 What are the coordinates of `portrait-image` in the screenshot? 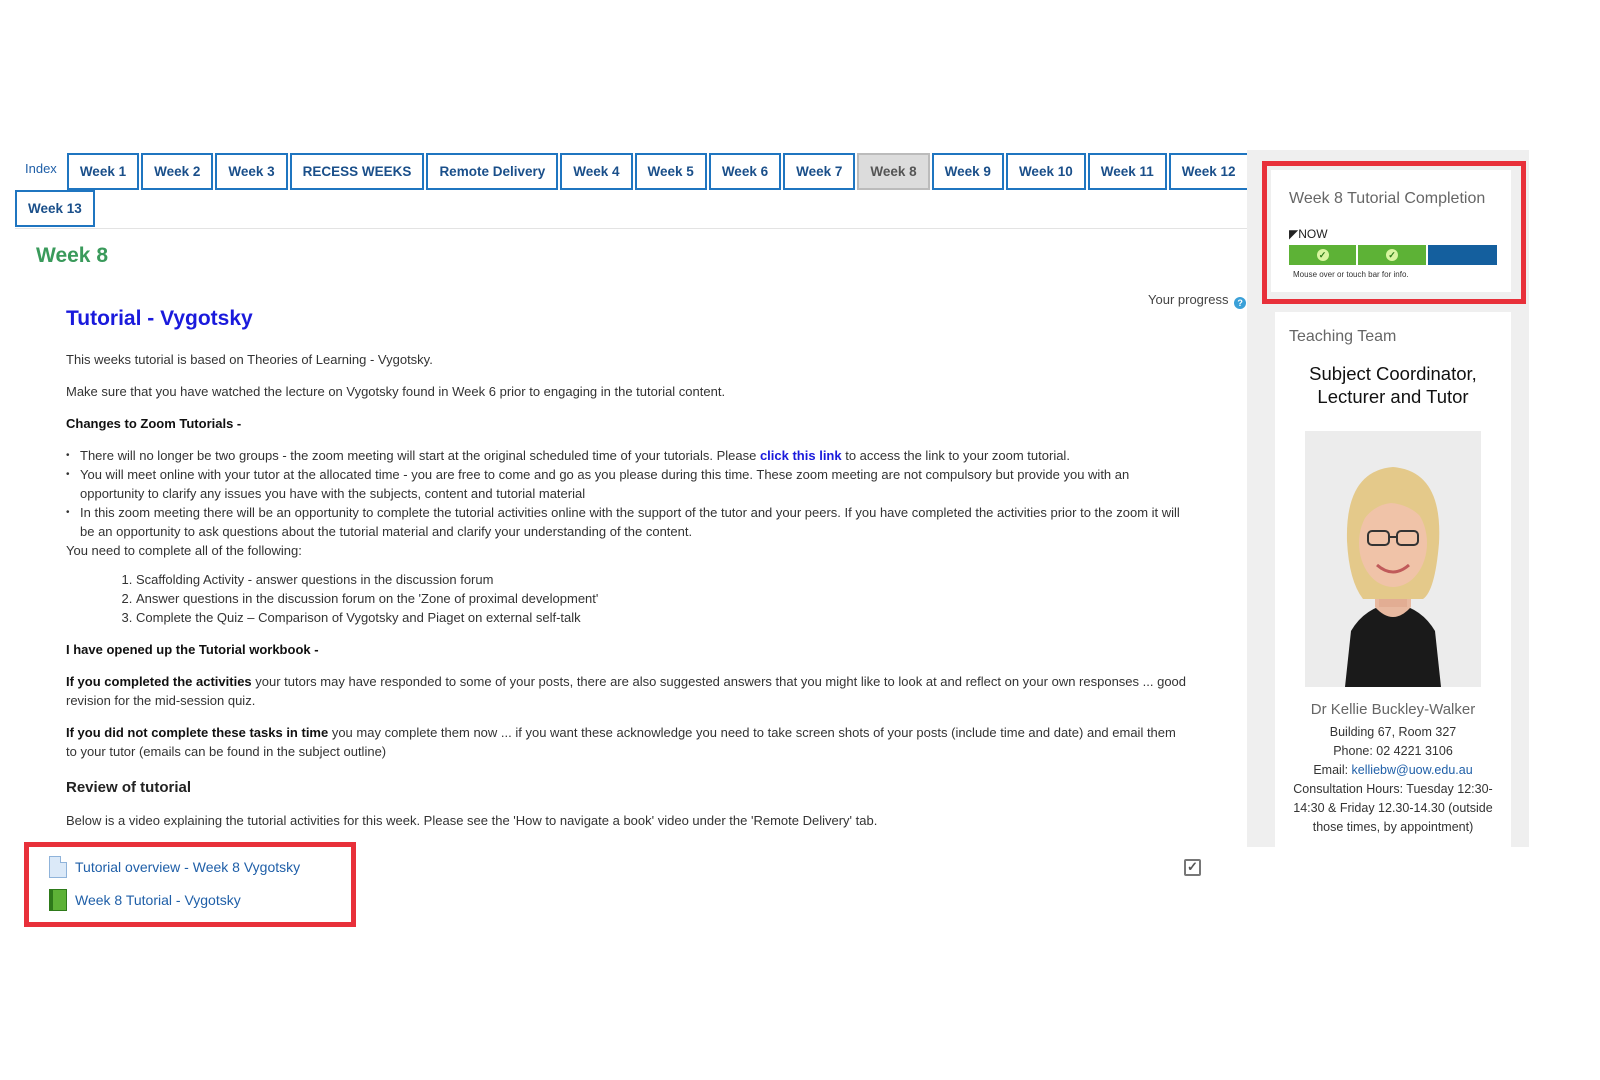 It's located at (1393, 559).